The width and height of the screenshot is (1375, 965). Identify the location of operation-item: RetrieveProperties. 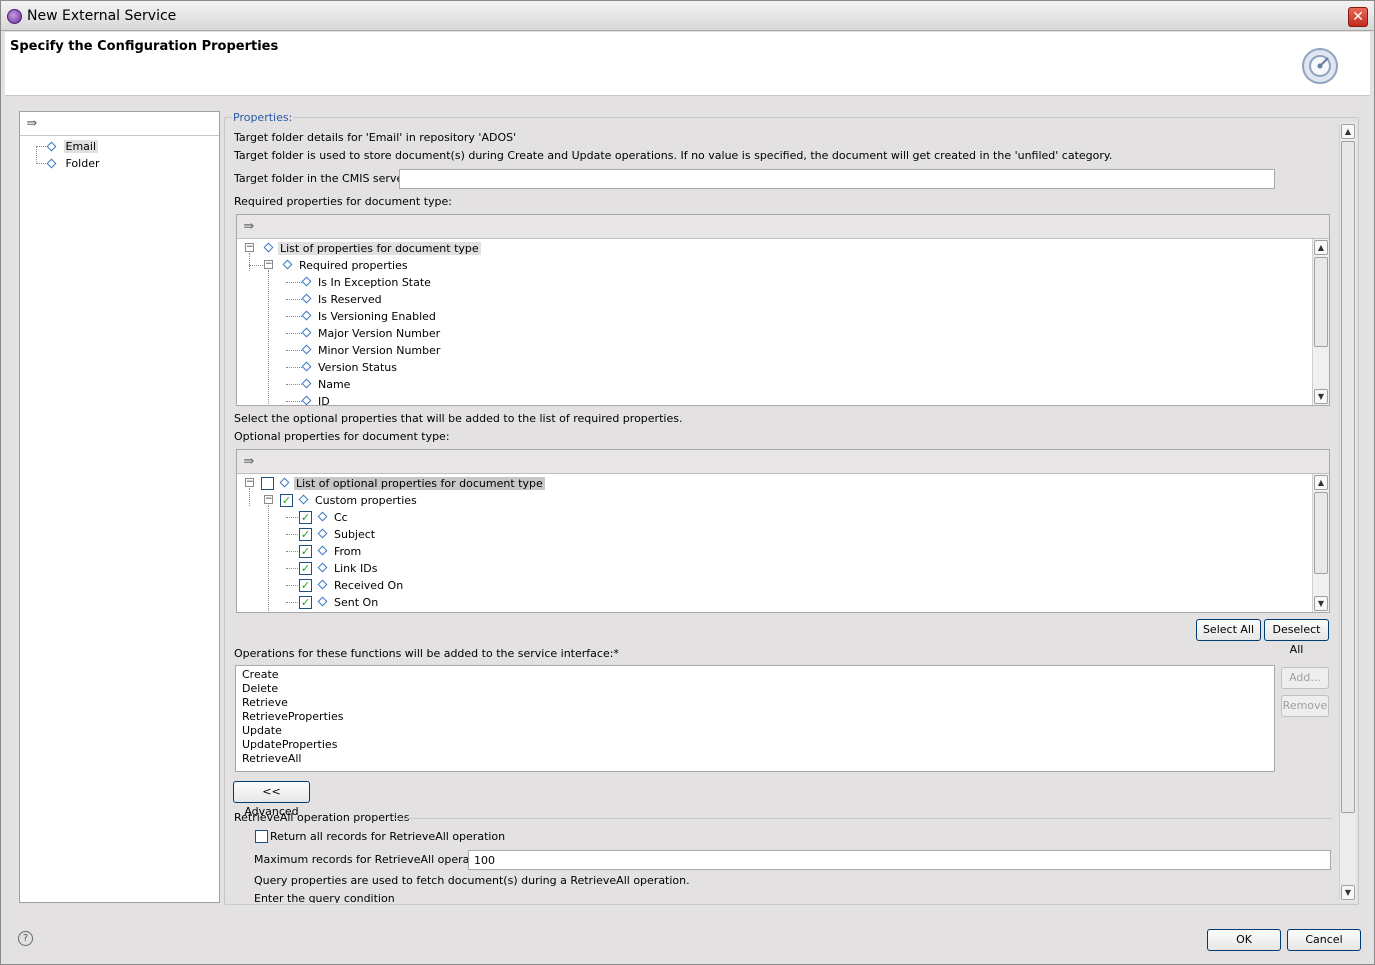
(292, 716).